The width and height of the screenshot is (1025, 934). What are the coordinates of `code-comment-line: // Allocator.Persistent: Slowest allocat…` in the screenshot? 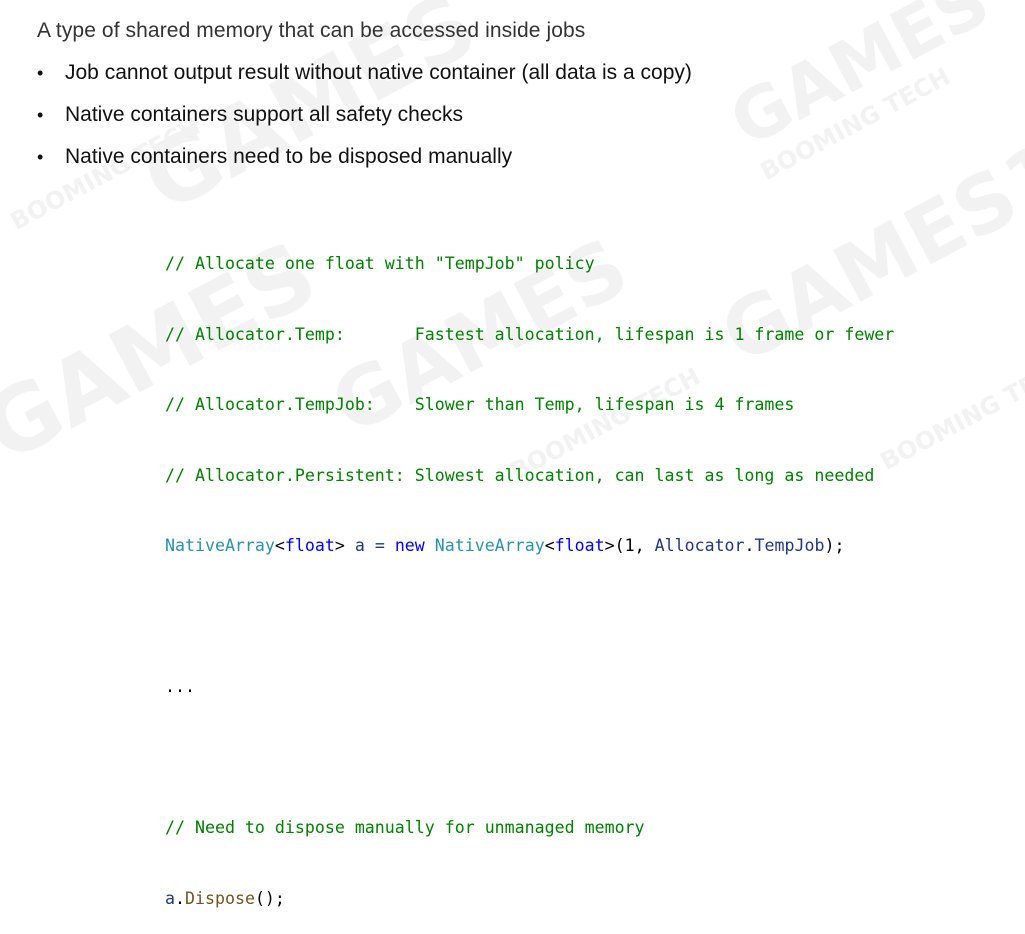 It's located at (520, 475).